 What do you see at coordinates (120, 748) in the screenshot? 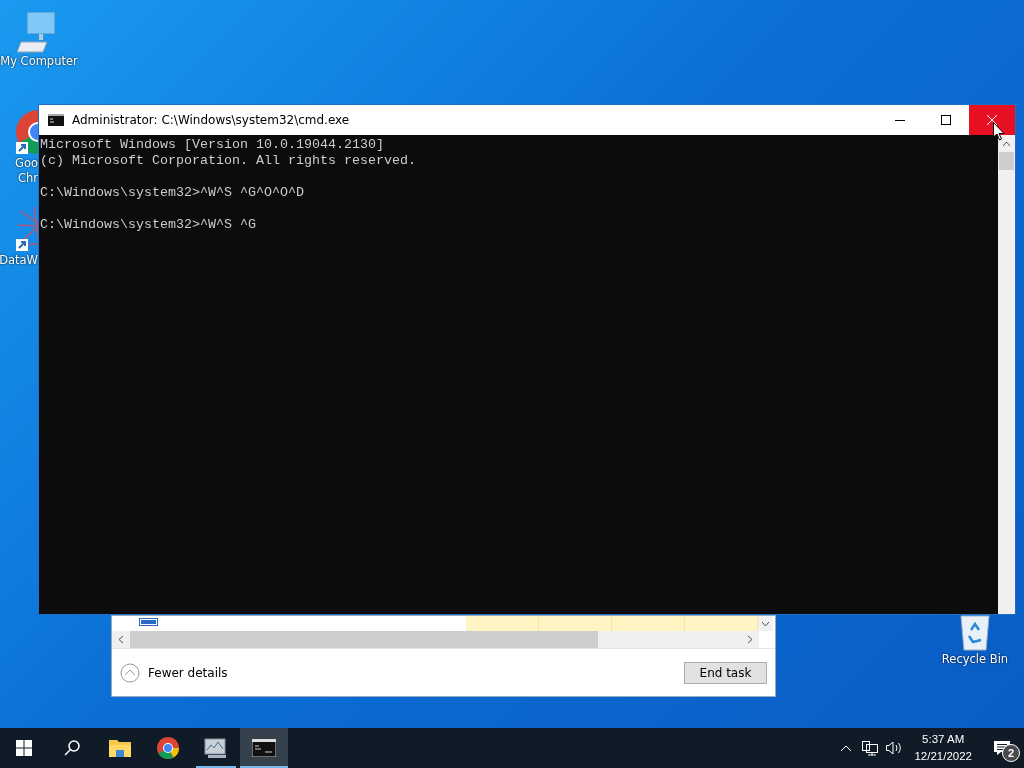
I see `folder-icon` at bounding box center [120, 748].